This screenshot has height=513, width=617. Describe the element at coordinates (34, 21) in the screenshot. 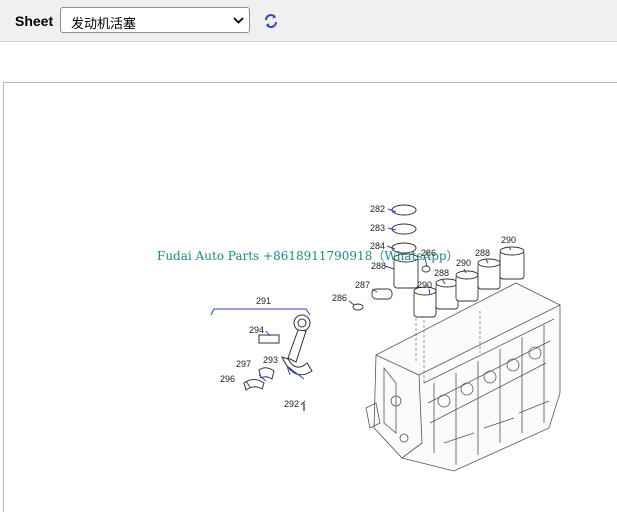

I see `sheet-label: Sheet` at that location.